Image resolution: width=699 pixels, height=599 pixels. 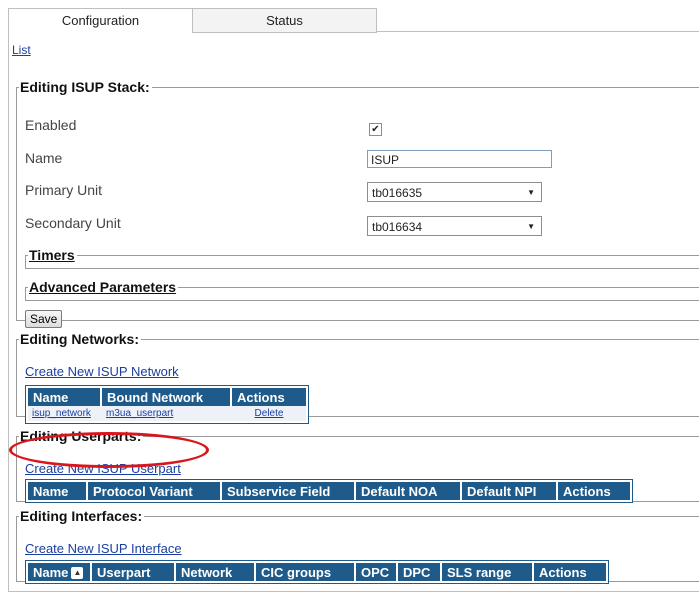 What do you see at coordinates (409, 491) in the screenshot?
I see `column-header-default-noa: Default NOA` at bounding box center [409, 491].